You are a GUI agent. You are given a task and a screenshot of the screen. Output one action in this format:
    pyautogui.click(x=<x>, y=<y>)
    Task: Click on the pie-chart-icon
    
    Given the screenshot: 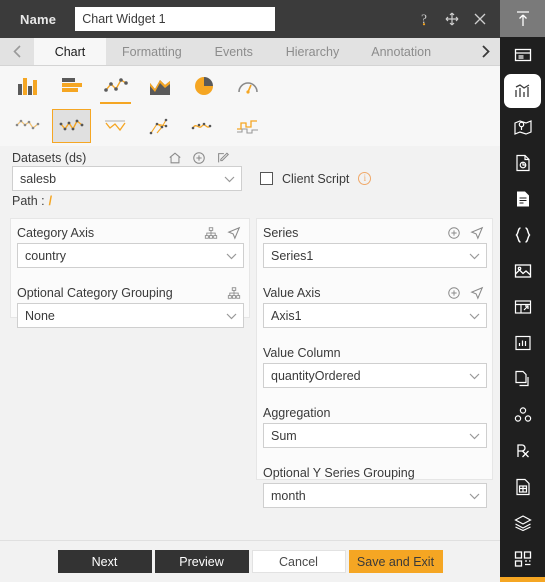 What is the action you would take?
    pyautogui.click(x=203, y=86)
    